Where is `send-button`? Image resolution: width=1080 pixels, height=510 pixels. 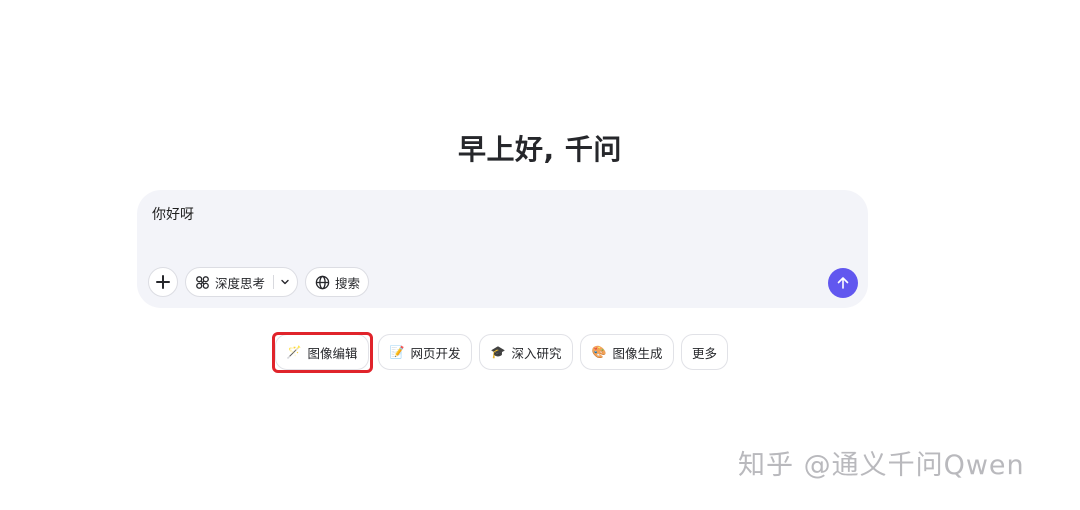 send-button is located at coordinates (843, 283).